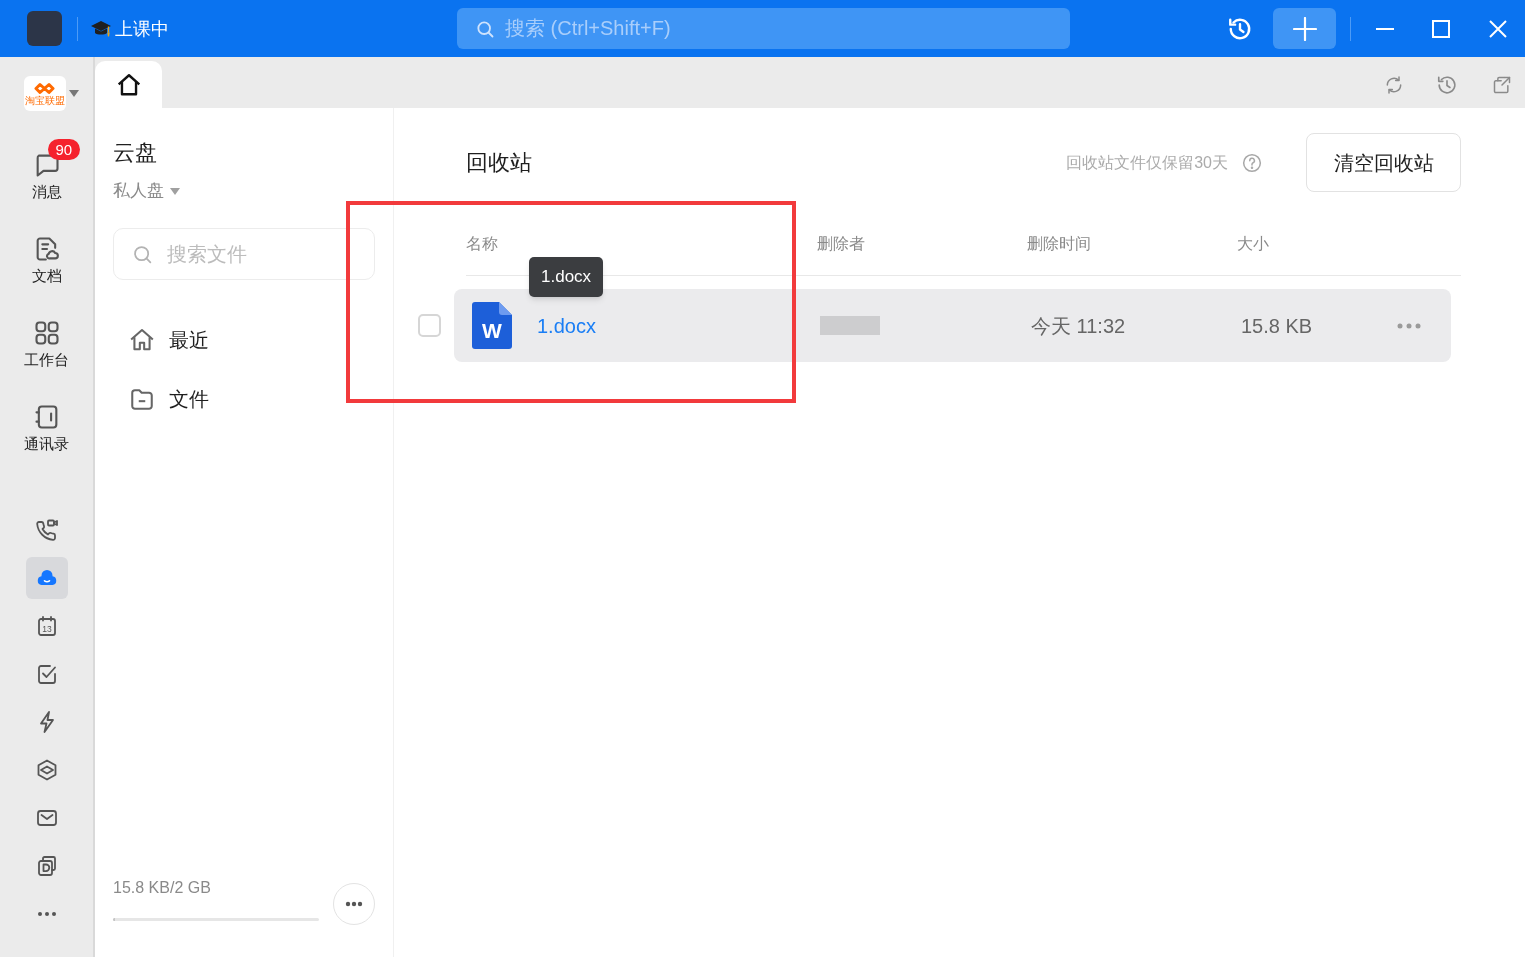  What do you see at coordinates (1383, 162) in the screenshot?
I see `empty-bin-button: 清空回收站` at bounding box center [1383, 162].